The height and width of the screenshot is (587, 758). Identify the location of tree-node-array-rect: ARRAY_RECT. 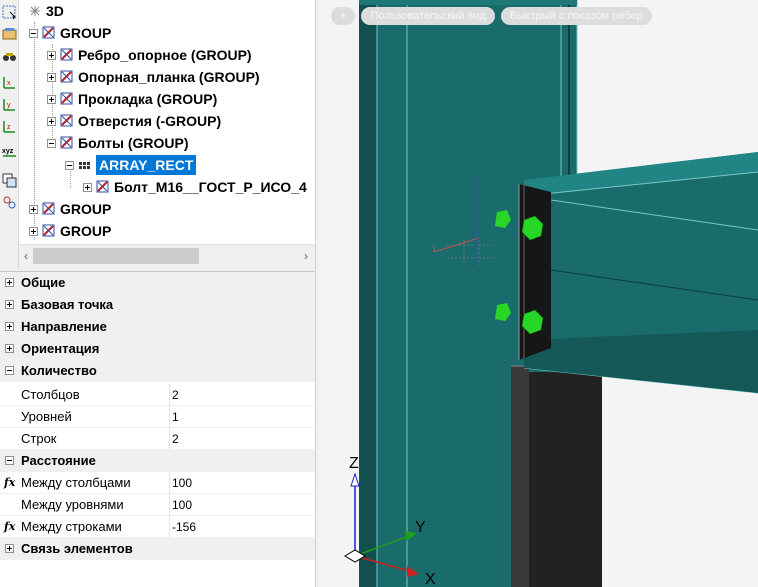
(131, 165).